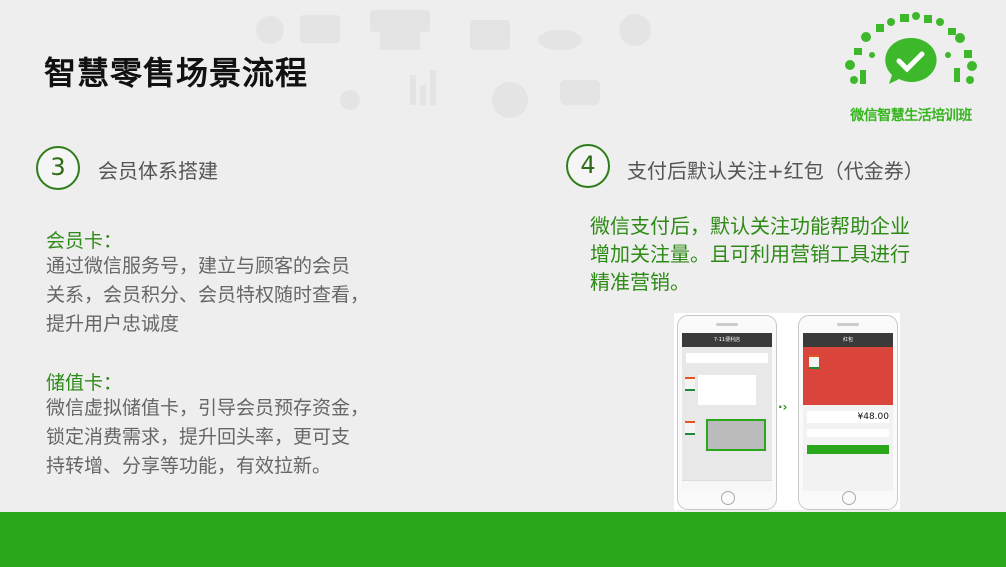 Image resolution: width=1006 pixels, height=567 pixels. Describe the element at coordinates (176, 73) in the screenshot. I see `page-title: 智慧零售场景流程` at that location.